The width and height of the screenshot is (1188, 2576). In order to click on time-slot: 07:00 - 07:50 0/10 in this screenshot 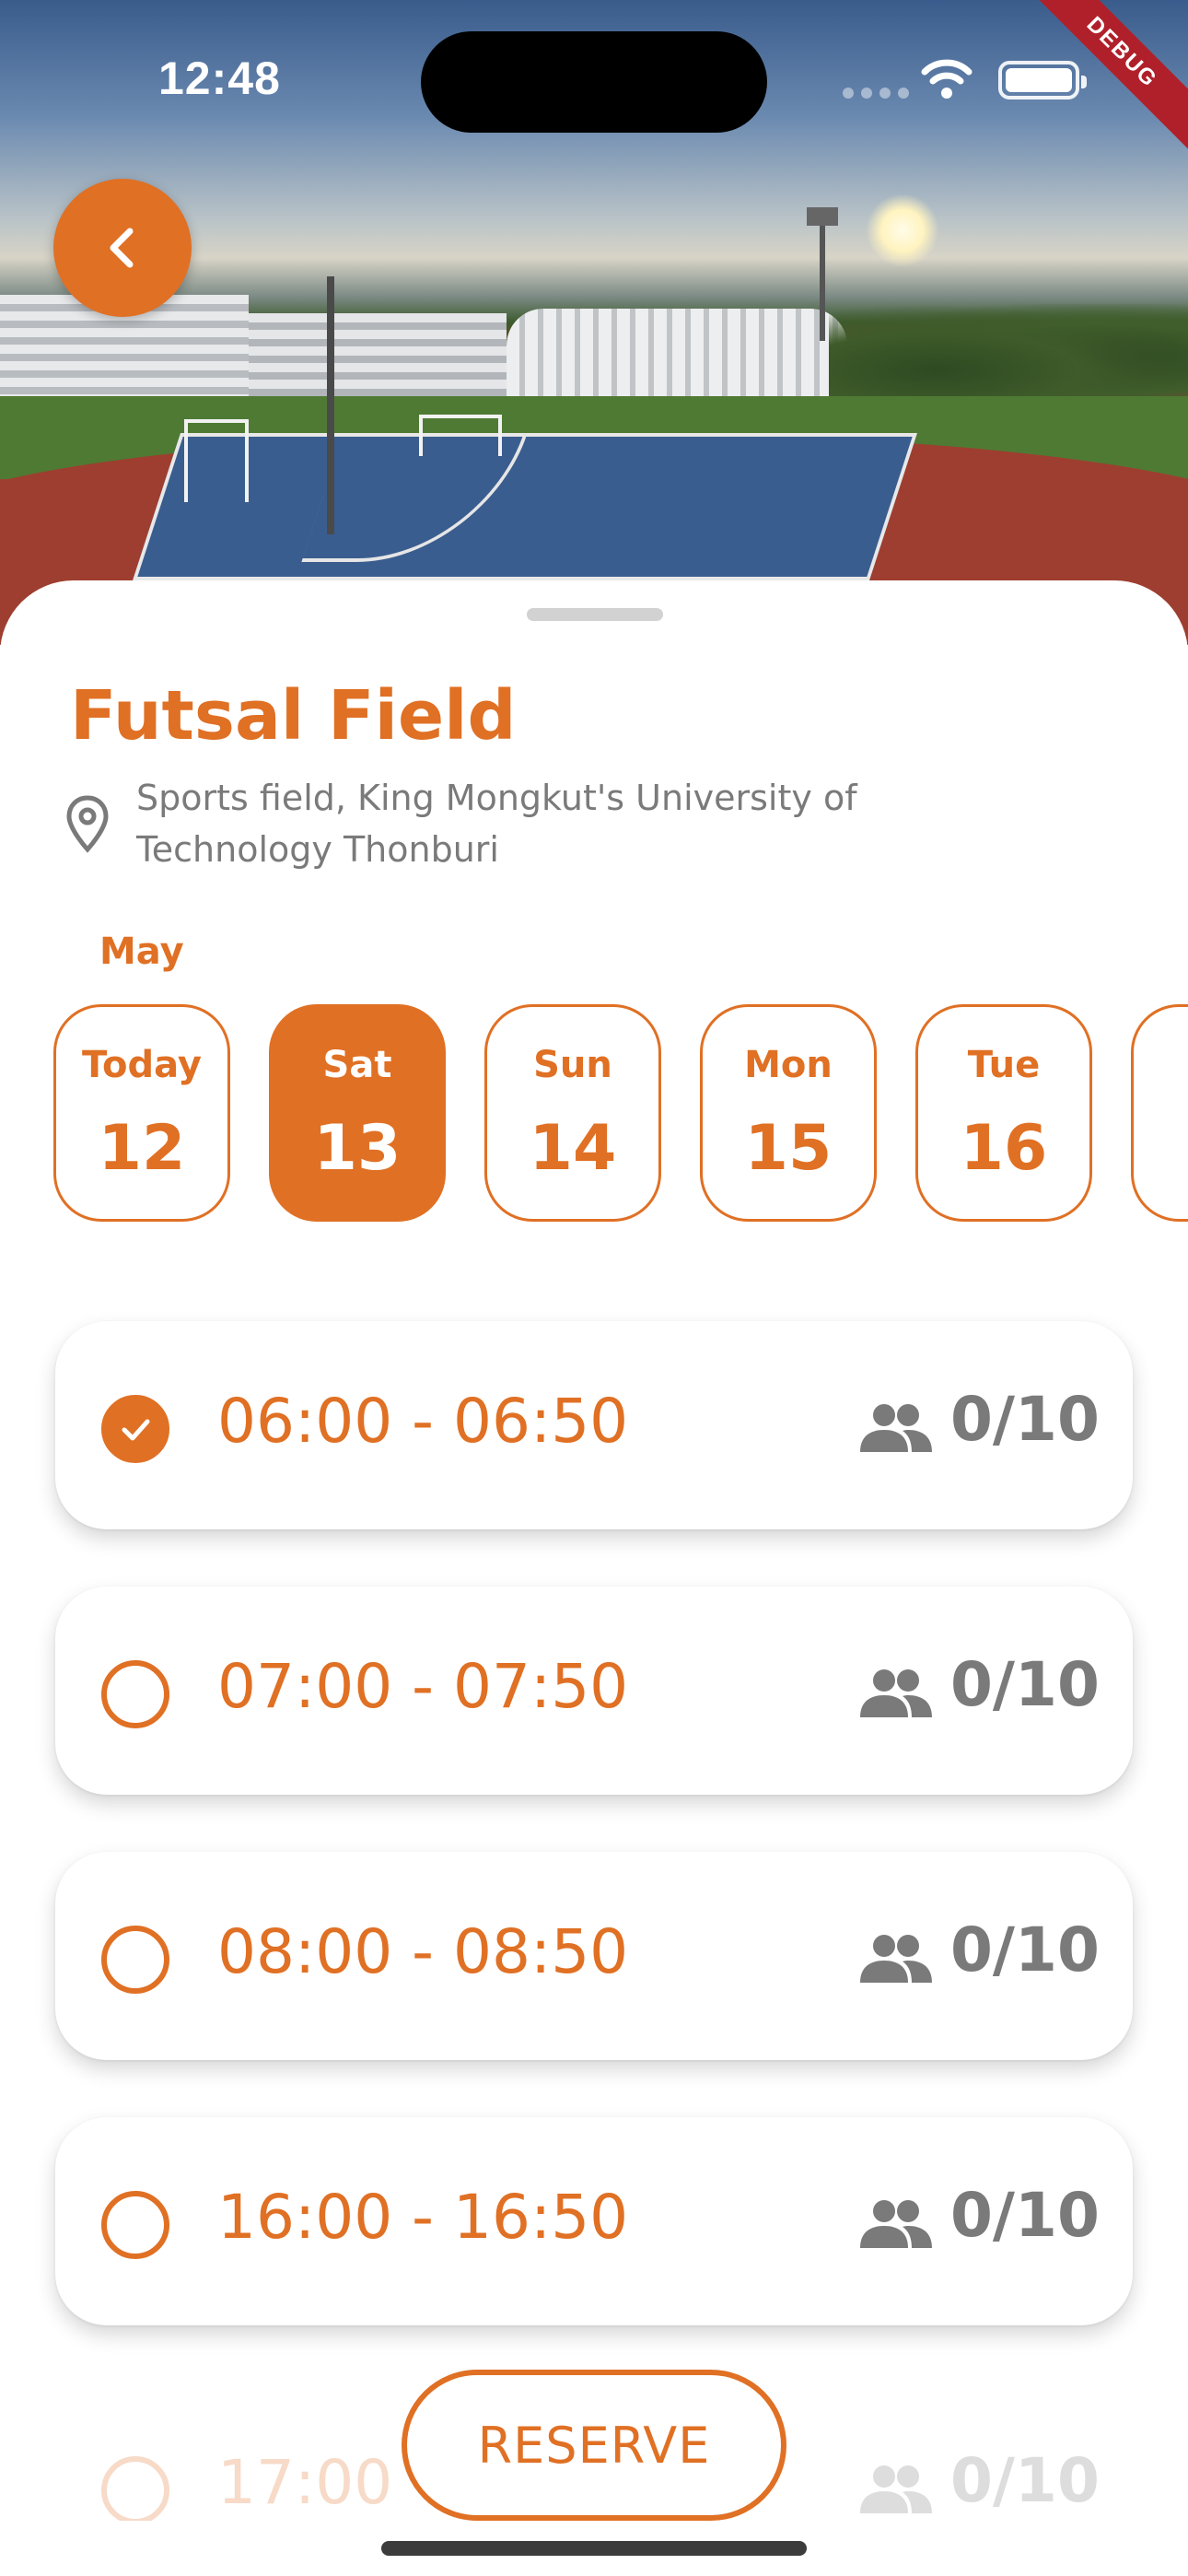, I will do `click(594, 1691)`.